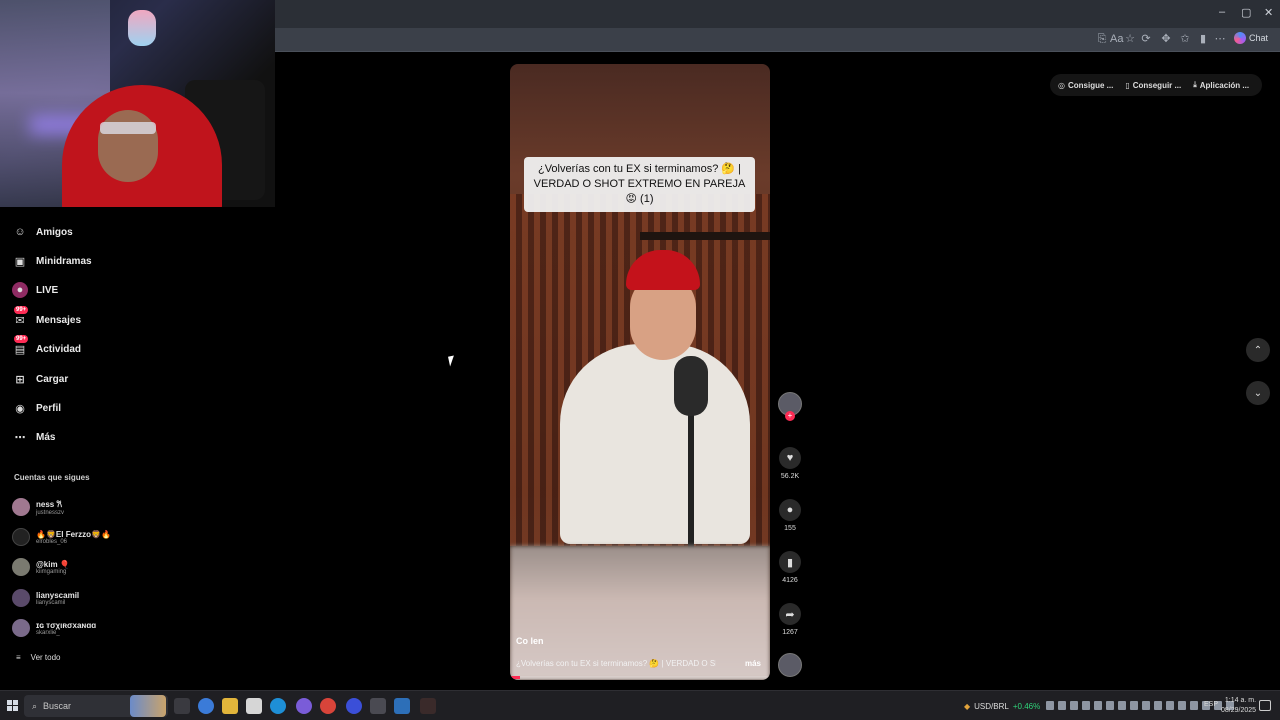  Describe the element at coordinates (53, 564) in the screenshot. I see `following-name: @kim 🎈` at that location.